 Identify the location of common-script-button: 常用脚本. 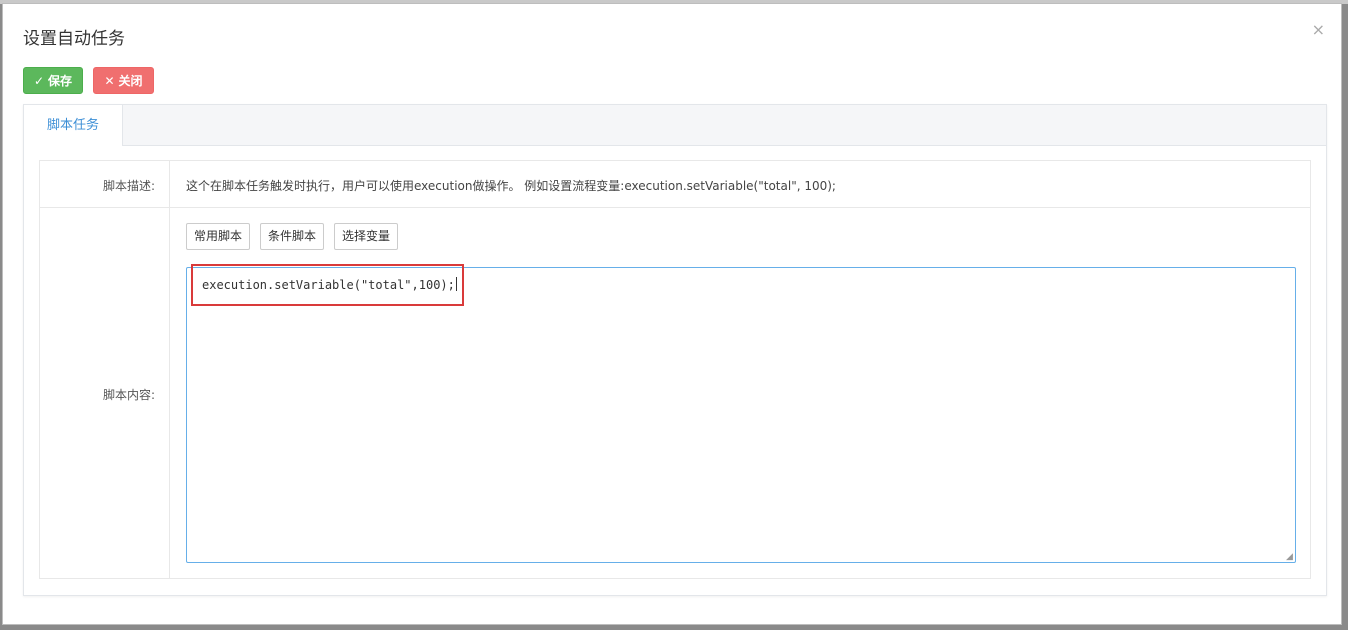
(218, 236).